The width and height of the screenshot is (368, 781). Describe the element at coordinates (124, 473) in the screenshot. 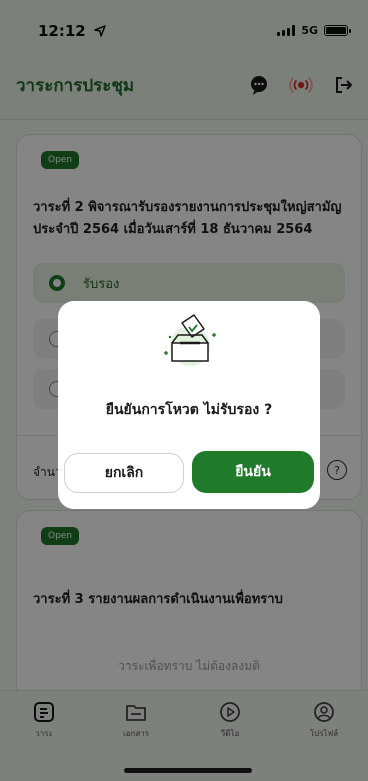

I see `cancel-button: ยกเลิก` at that location.